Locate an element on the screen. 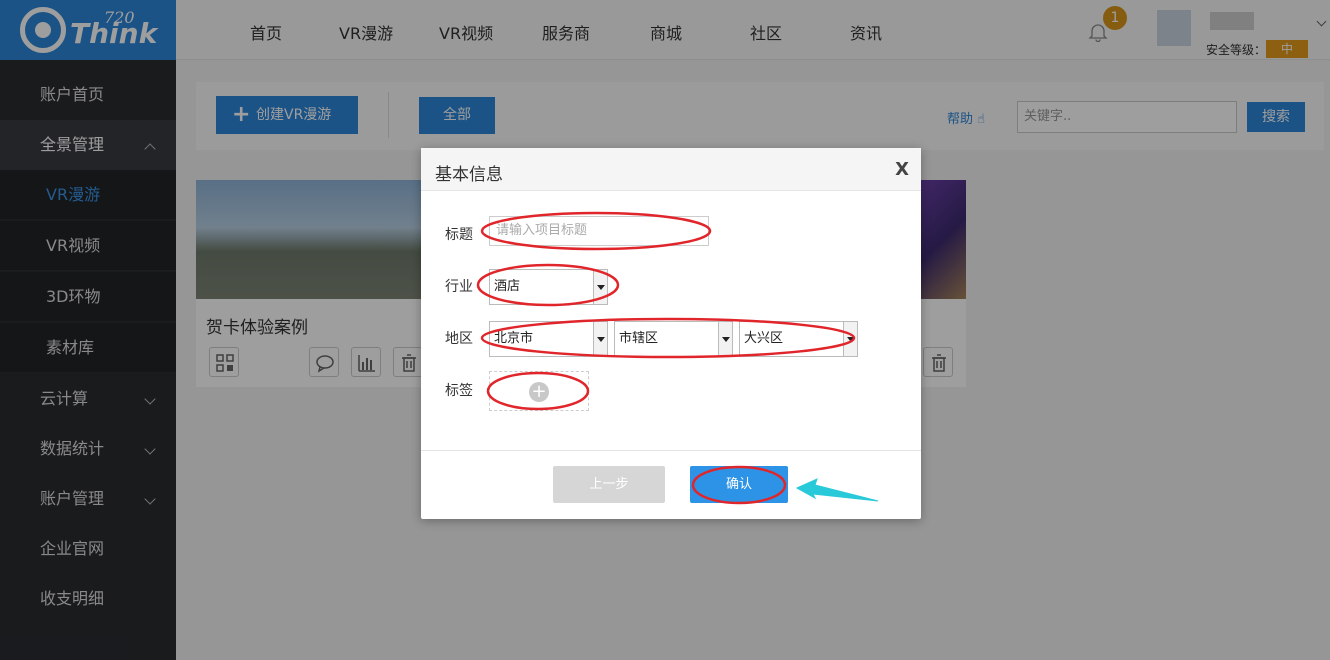  tags-field-label: 标签 is located at coordinates (459, 391).